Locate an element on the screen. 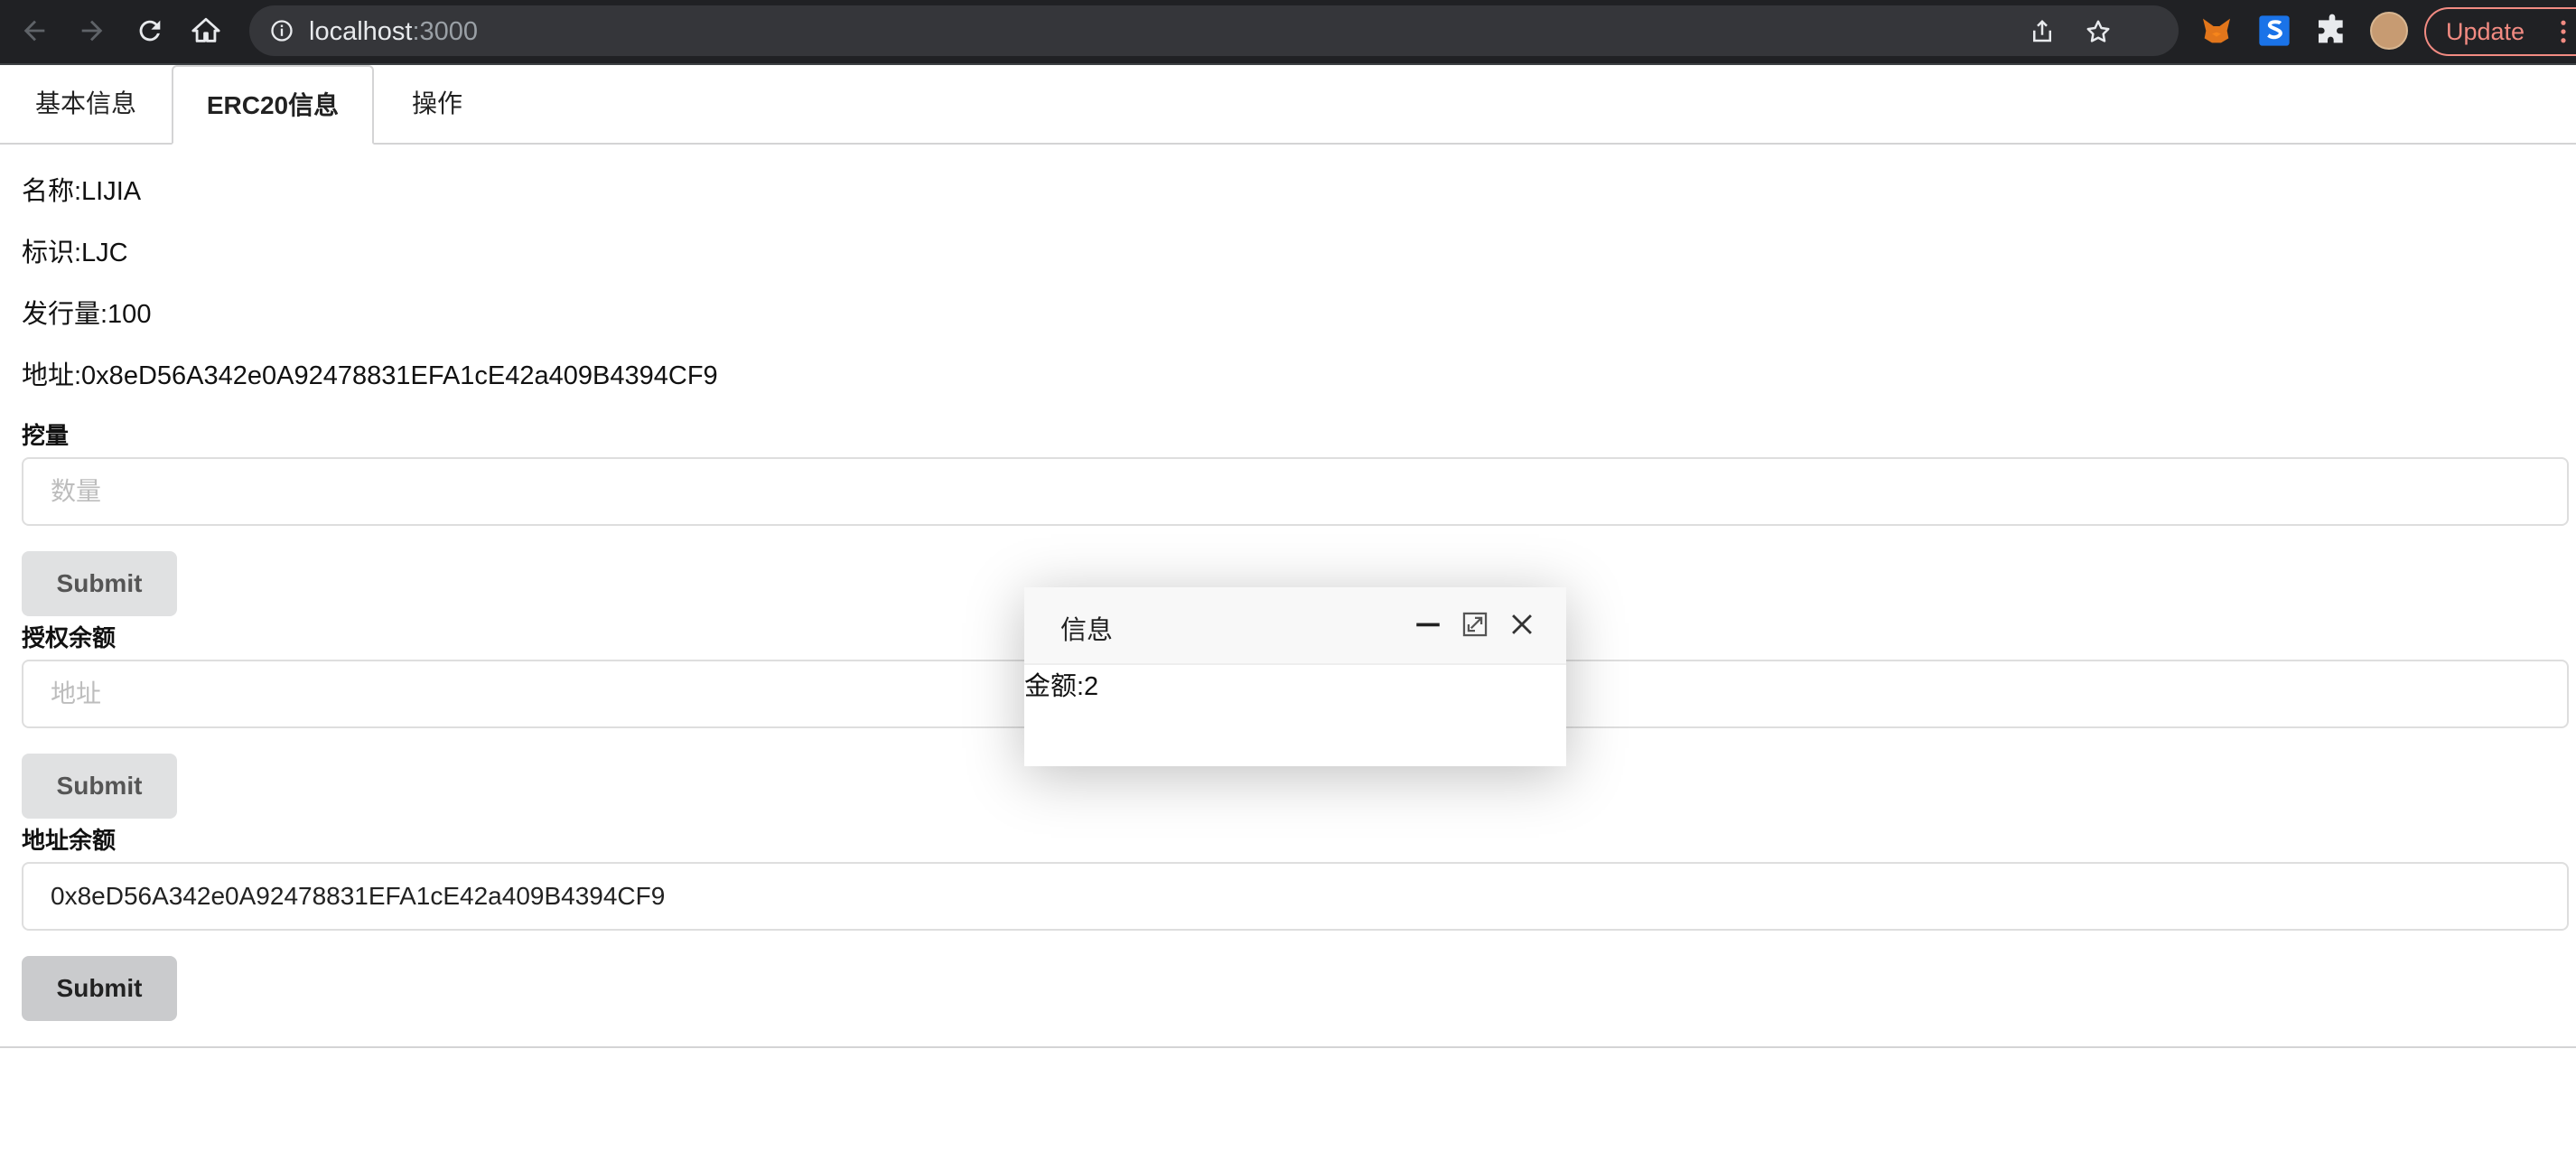  tab-bar: 基本信息 ERC20信息 操作 is located at coordinates (1288, 105).